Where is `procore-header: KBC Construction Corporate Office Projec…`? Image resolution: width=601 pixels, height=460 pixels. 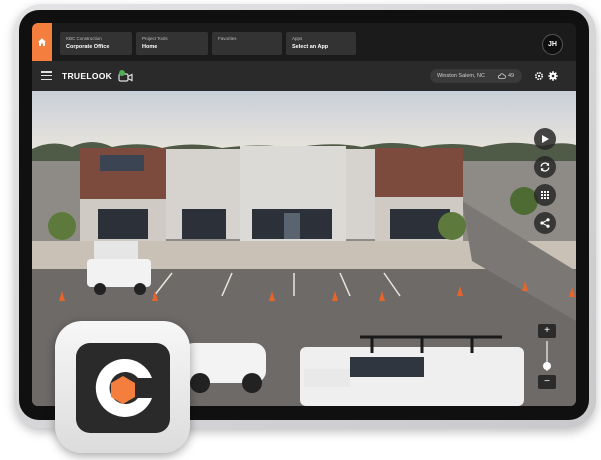
procore-header: KBC Construction Corporate Office Projec… is located at coordinates (304, 42).